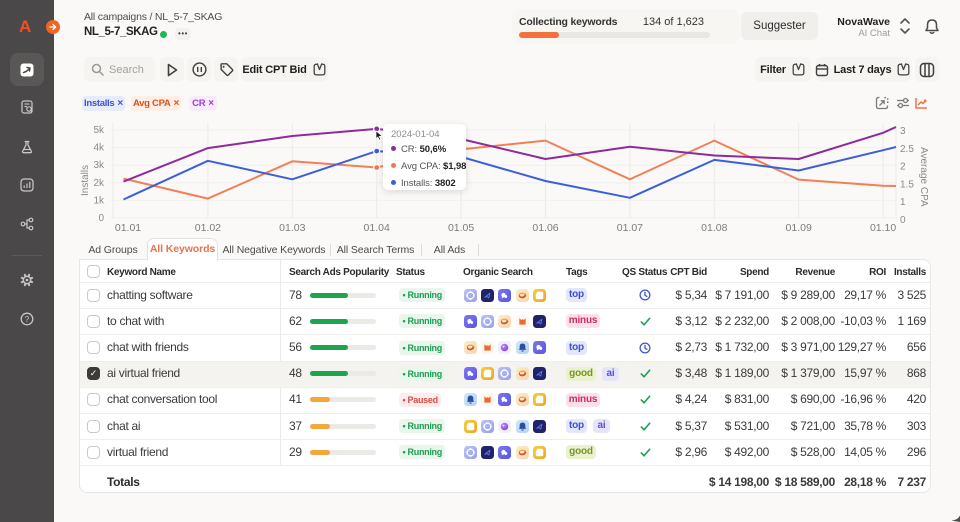 The width and height of the screenshot is (960, 522). Describe the element at coordinates (907, 184) in the screenshot. I see `svg-text: 1.5` at that location.